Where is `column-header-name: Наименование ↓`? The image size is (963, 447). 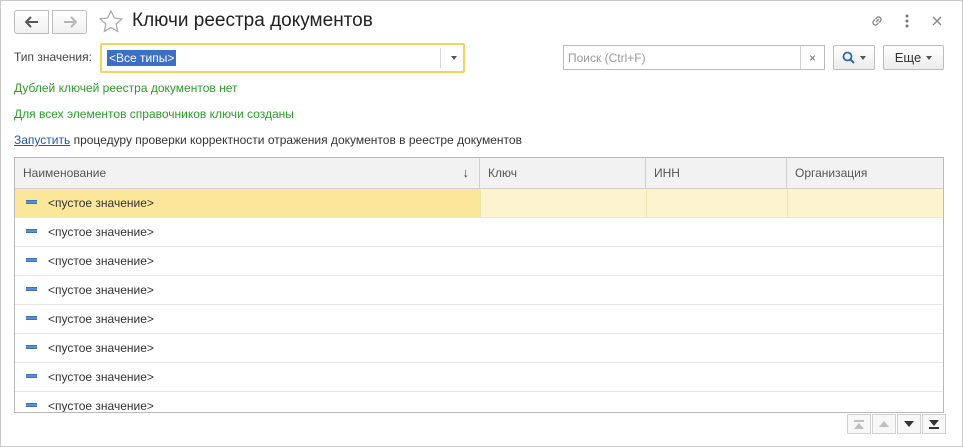
column-header-name: Наименование ↓ is located at coordinates (247, 173).